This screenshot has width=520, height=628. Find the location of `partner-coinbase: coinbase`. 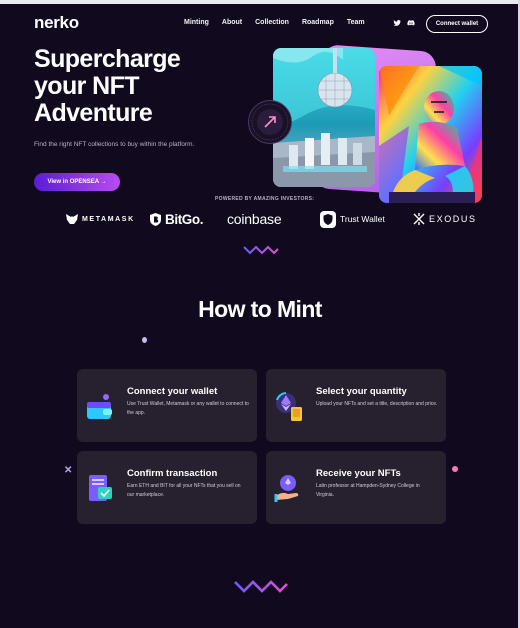

partner-coinbase: coinbase is located at coordinates (254, 219).